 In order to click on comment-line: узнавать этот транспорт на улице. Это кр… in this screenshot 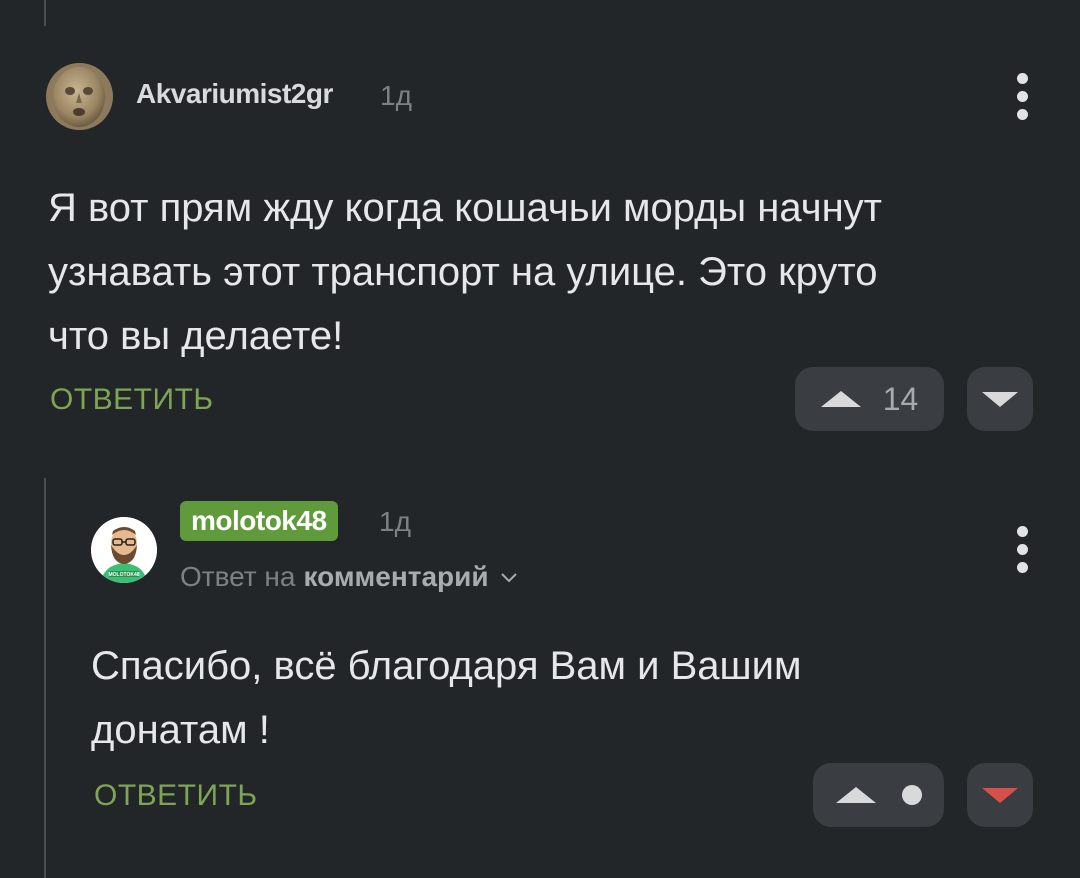, I will do `click(463, 272)`.